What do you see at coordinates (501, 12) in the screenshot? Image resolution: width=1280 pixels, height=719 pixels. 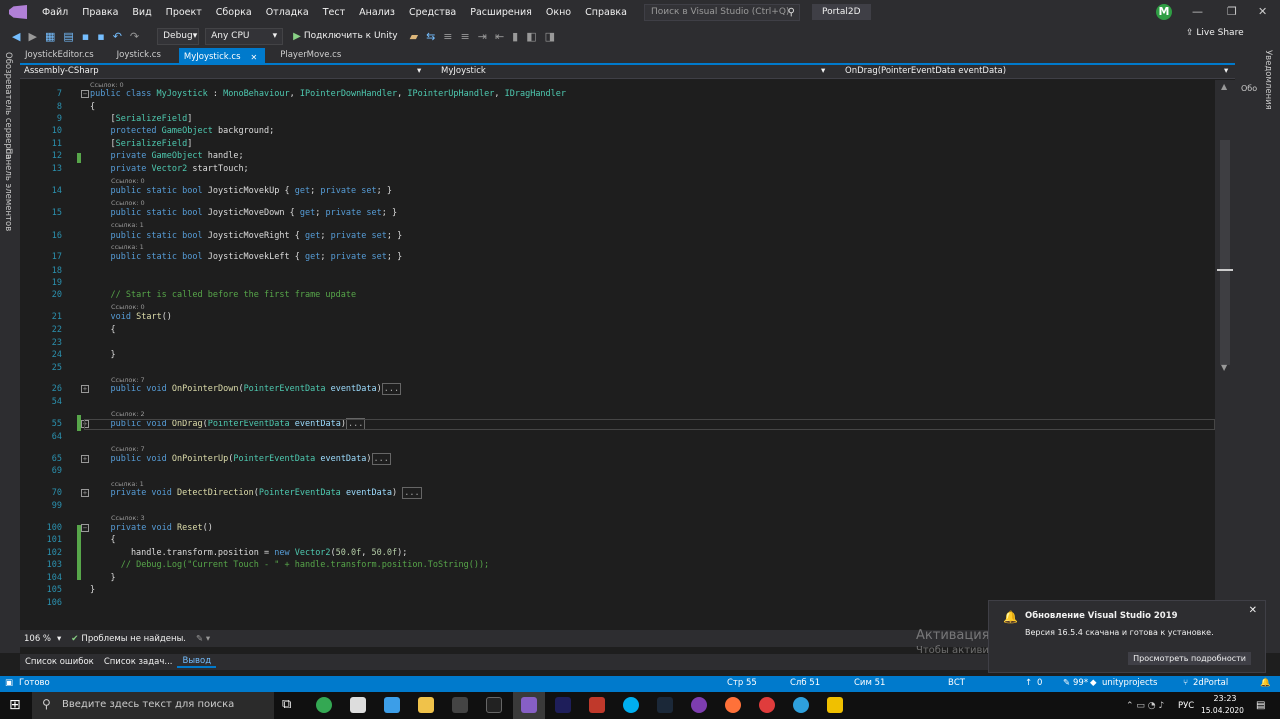 I see `menu-extensions: Расширения` at bounding box center [501, 12].